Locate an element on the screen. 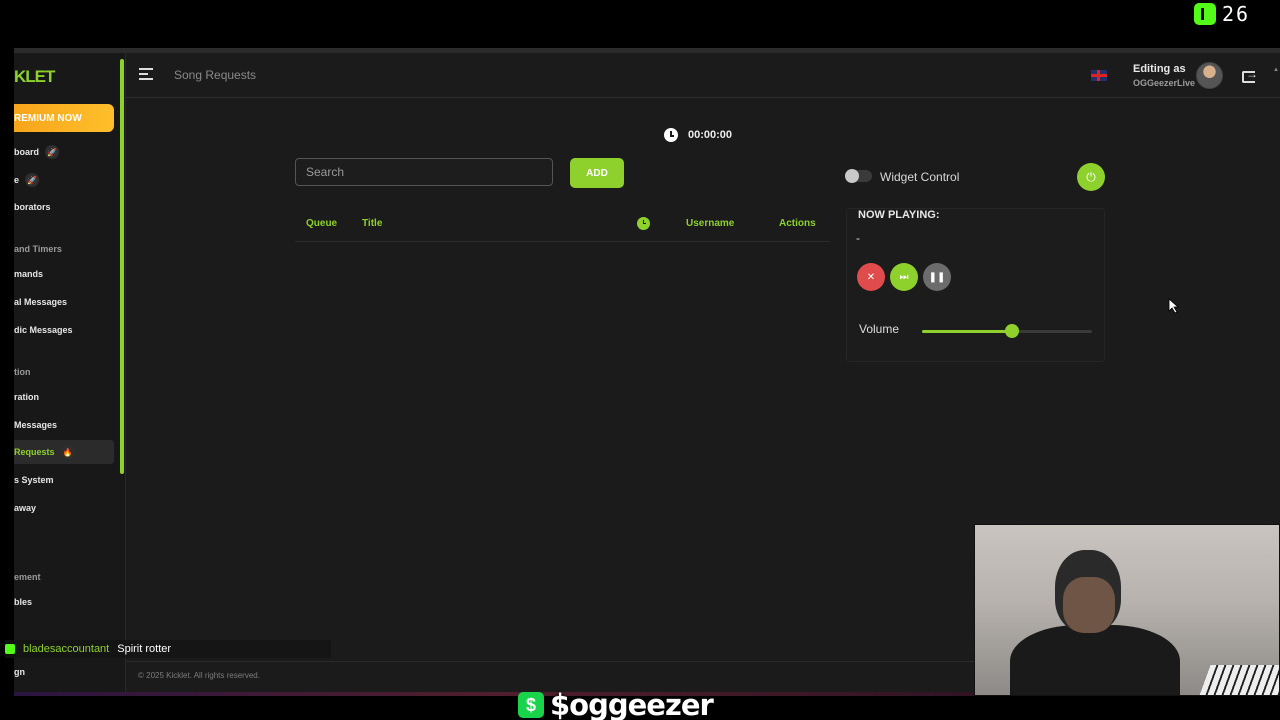 Image resolution: width=1280 pixels, height=720 pixels. sidebar-item-event-messages: Messages is located at coordinates (35, 425).